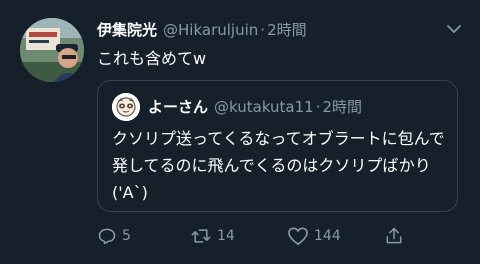 This screenshot has height=264, width=480. Describe the element at coordinates (210, 30) in the screenshot. I see `user-handle: @Hikaruljuin` at that location.